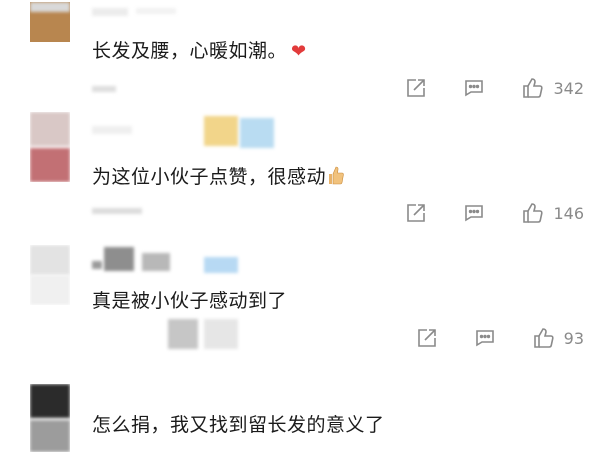 The width and height of the screenshot is (600, 452). I want to click on comment-text: 怎么捐，我又找到留长发的意义了, so click(238, 425).